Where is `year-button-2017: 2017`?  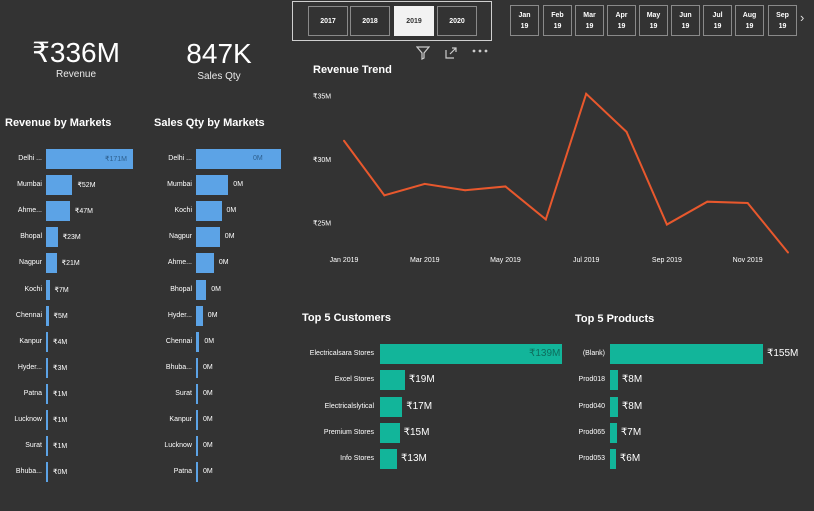 year-button-2017: 2017 is located at coordinates (328, 21).